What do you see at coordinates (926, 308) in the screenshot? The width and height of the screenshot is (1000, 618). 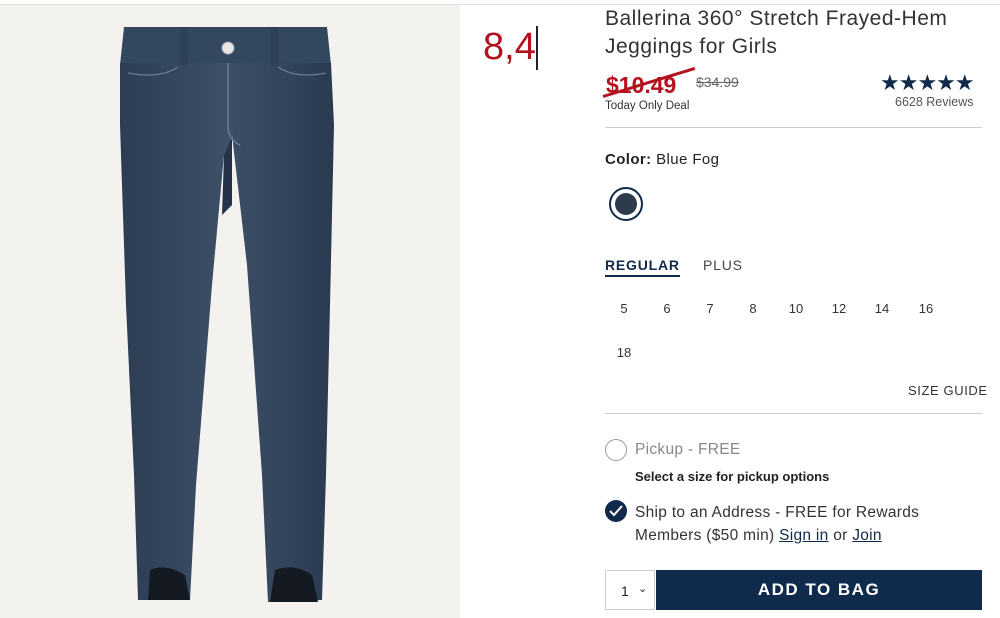 I see `size-option: 16` at bounding box center [926, 308].